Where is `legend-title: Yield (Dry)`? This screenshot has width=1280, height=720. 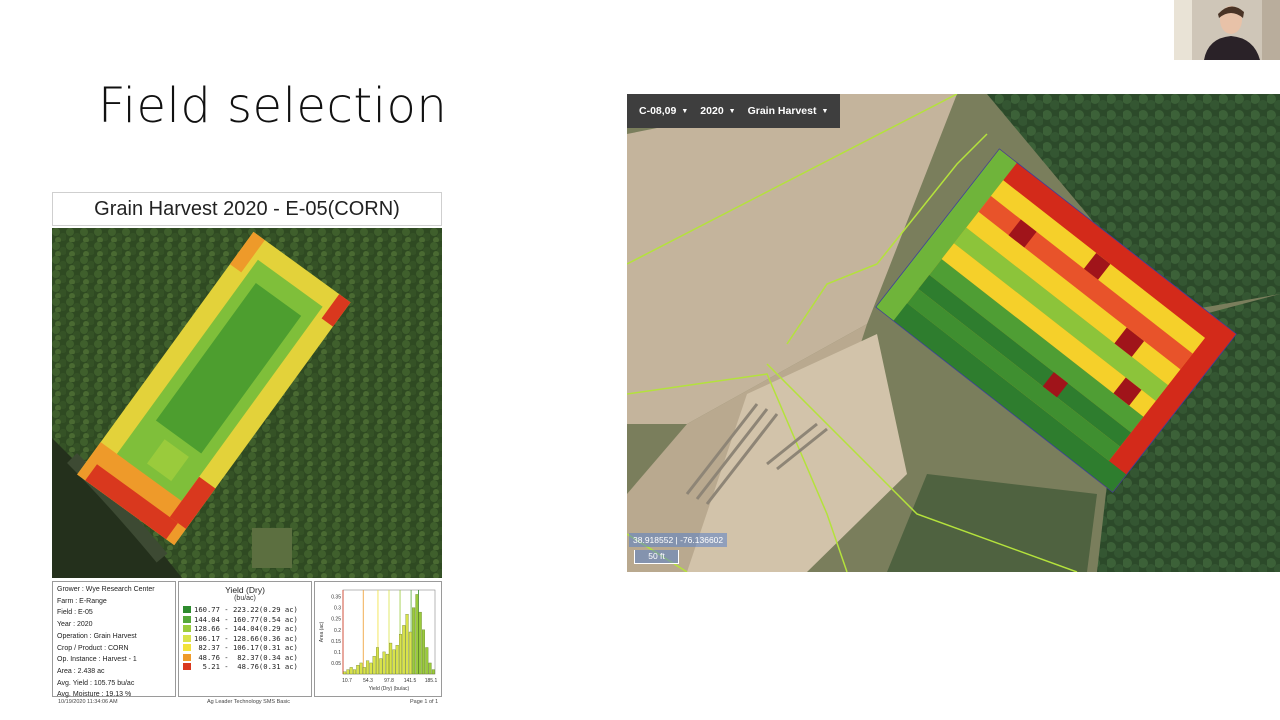 legend-title: Yield (Dry) is located at coordinates (245, 590).